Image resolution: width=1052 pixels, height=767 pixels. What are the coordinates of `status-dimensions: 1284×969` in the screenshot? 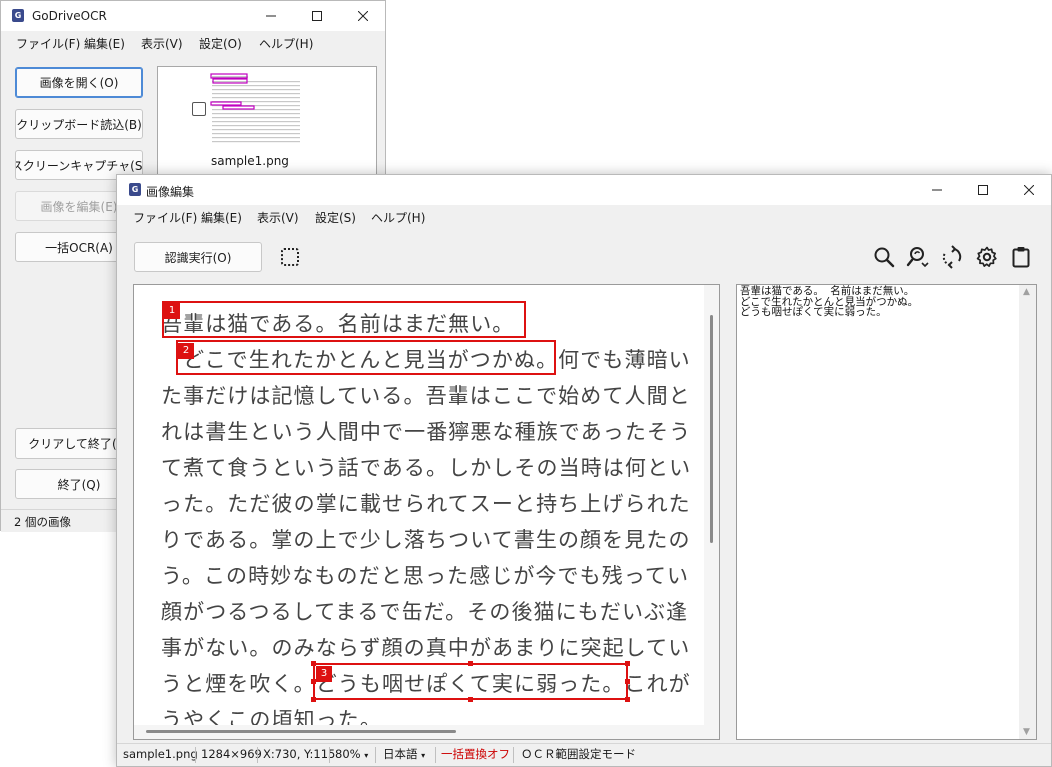 It's located at (231, 754).